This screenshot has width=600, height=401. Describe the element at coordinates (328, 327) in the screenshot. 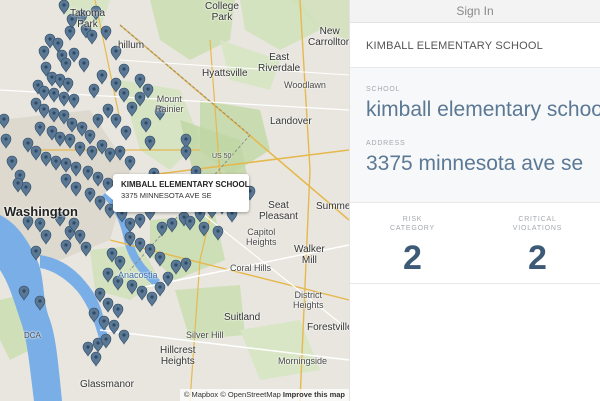

I see `place-label-forestville: Forestville` at that location.